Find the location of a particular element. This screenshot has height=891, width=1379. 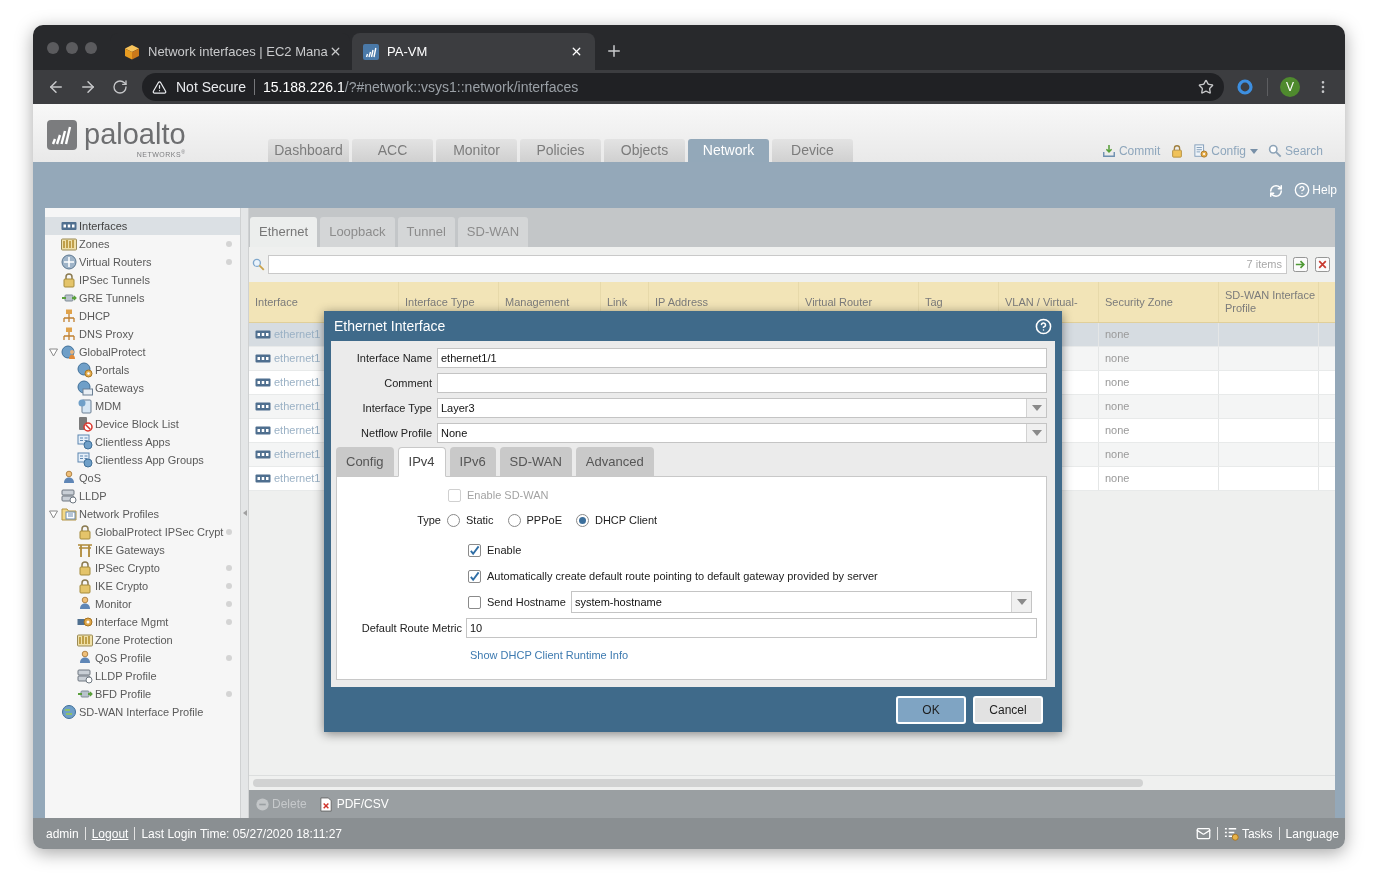

sidebar-item: Clientless App Groups is located at coordinates (142, 460).